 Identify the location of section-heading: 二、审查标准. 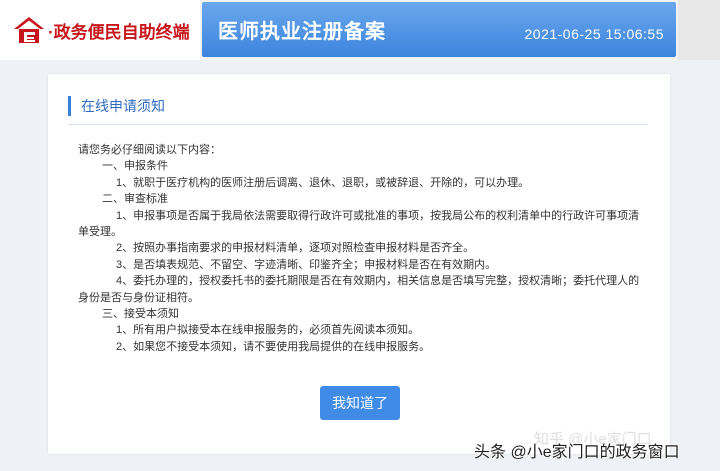
(135, 199).